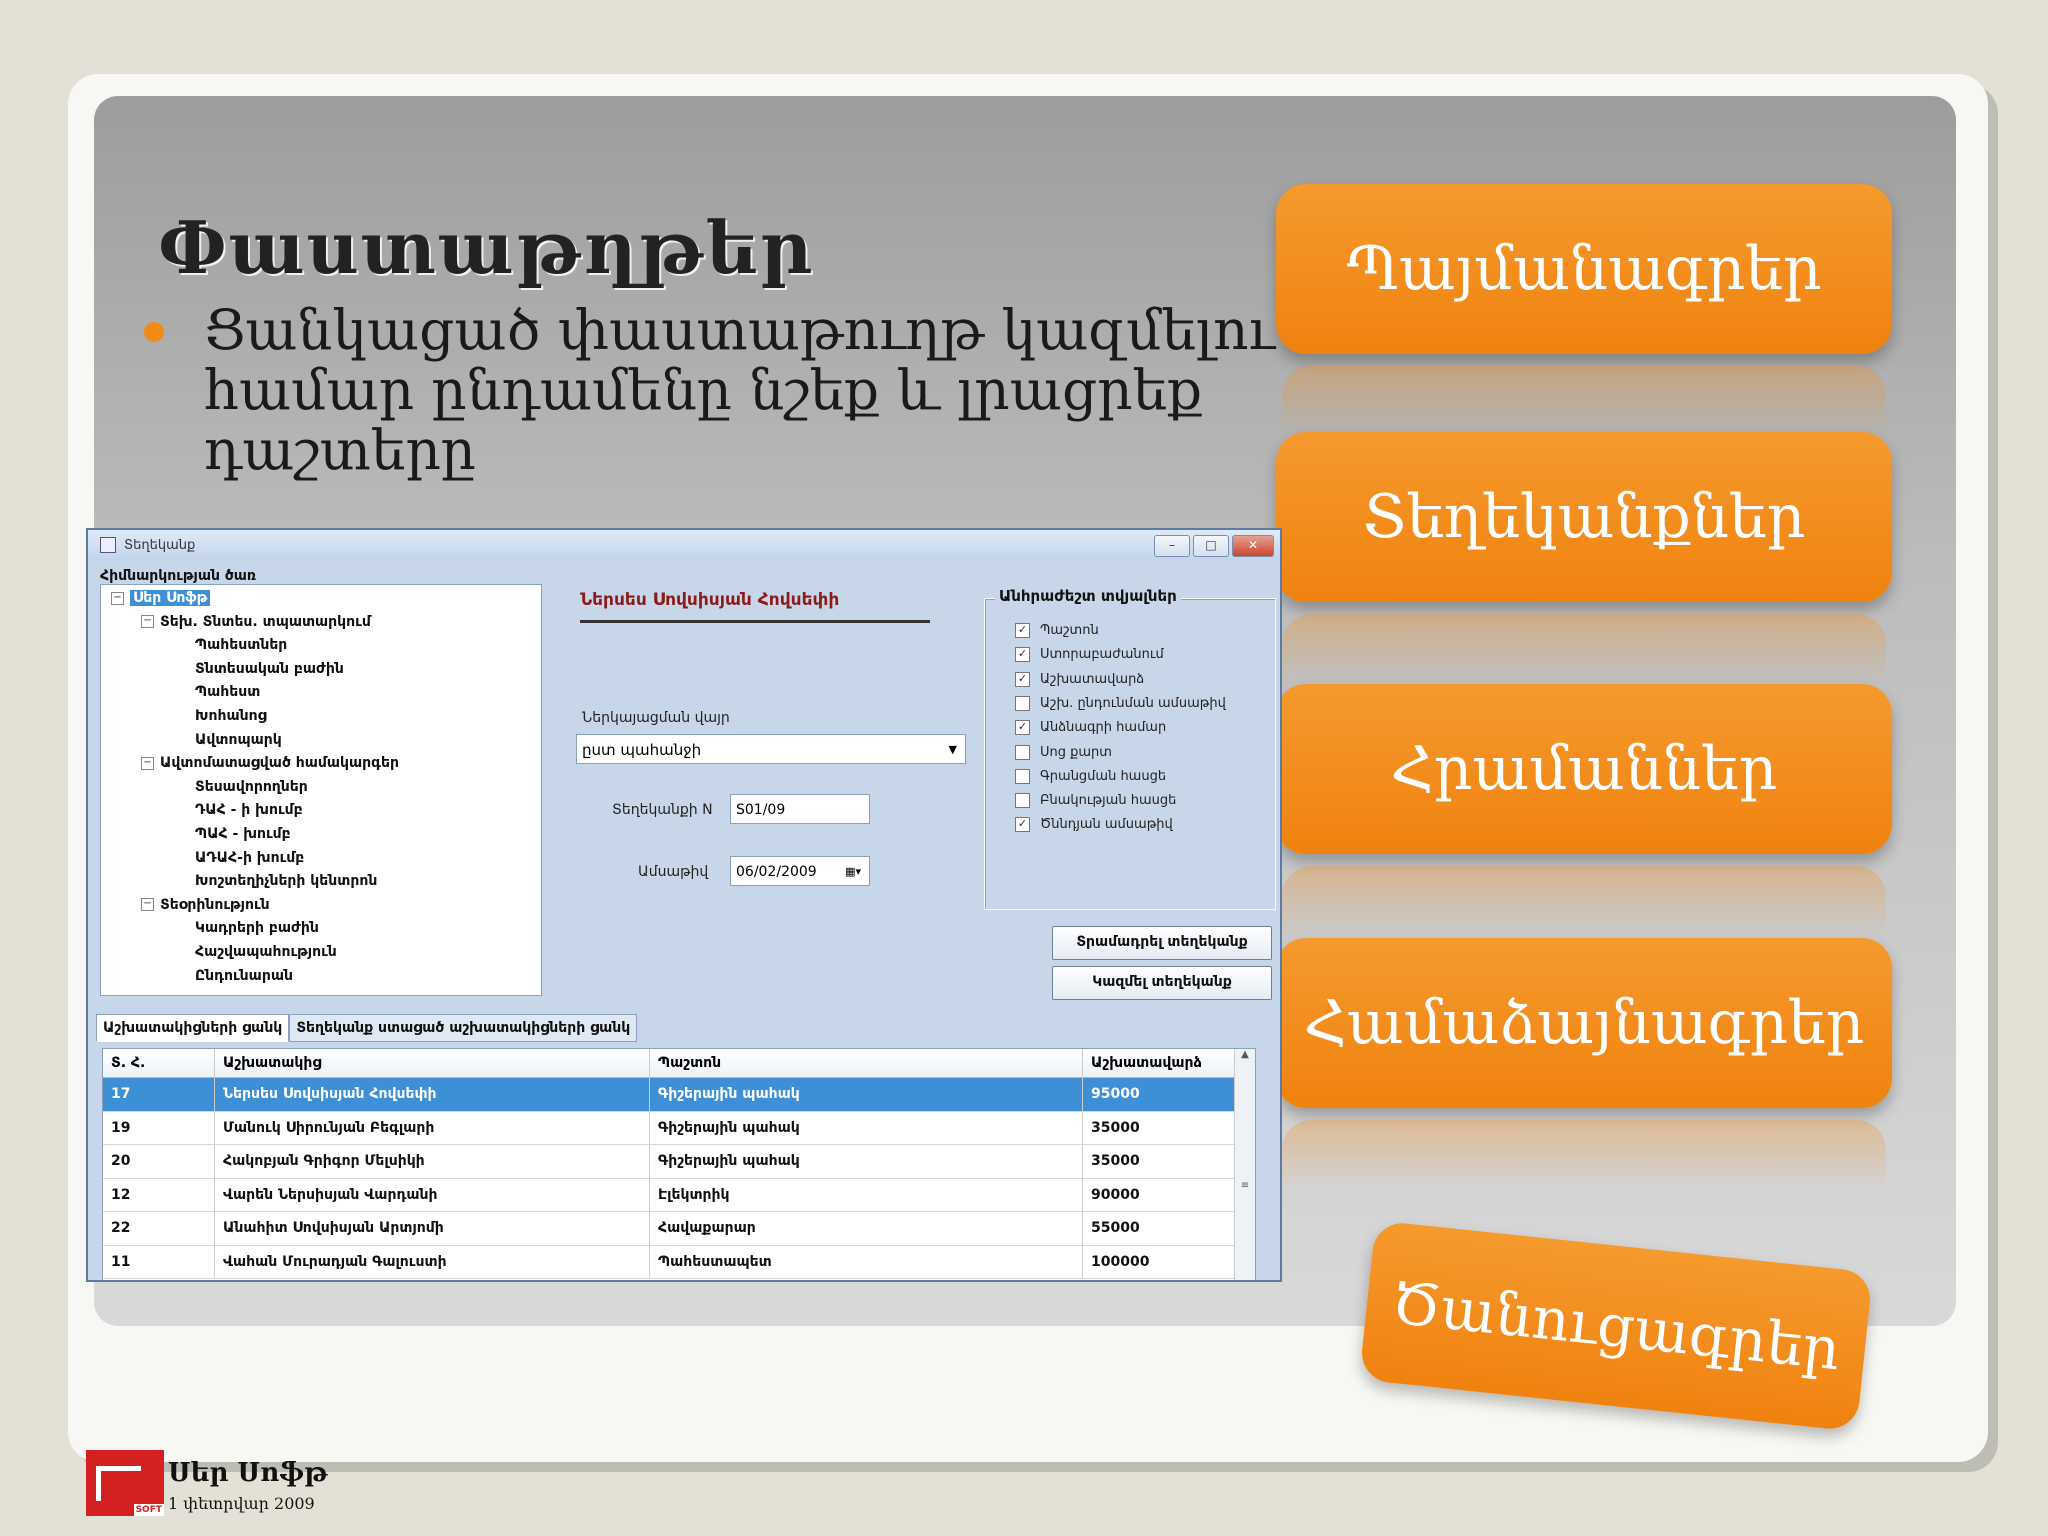 The height and width of the screenshot is (1536, 2048). What do you see at coordinates (1063, 752) in the screenshot?
I see `required-data-checkbox: Սոց քարտ` at bounding box center [1063, 752].